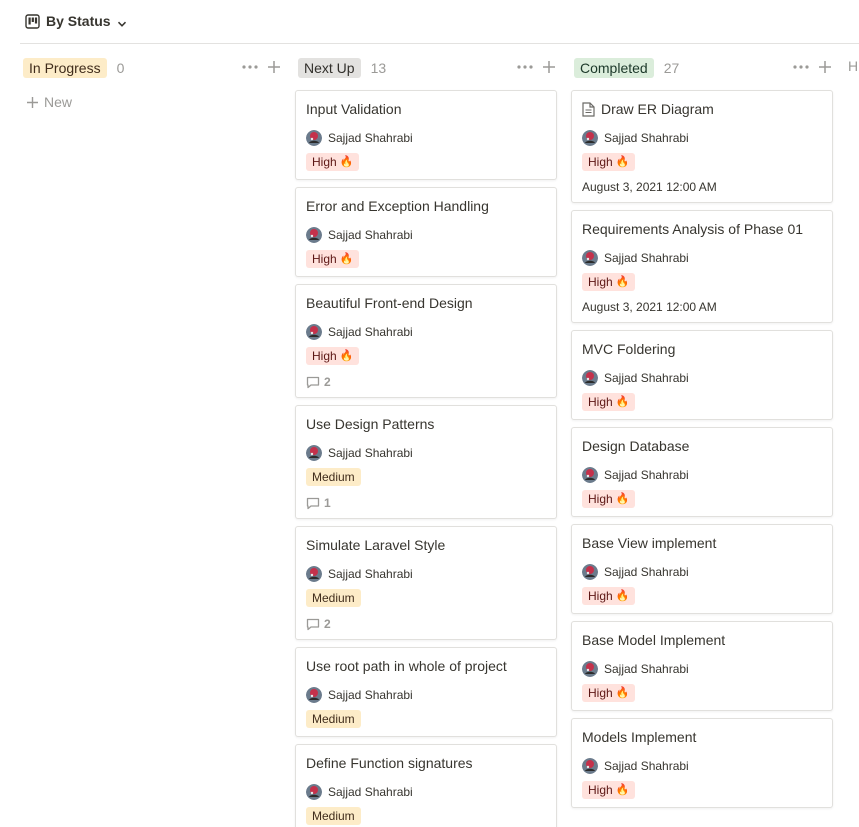  I want to click on new-label: New, so click(58, 102).